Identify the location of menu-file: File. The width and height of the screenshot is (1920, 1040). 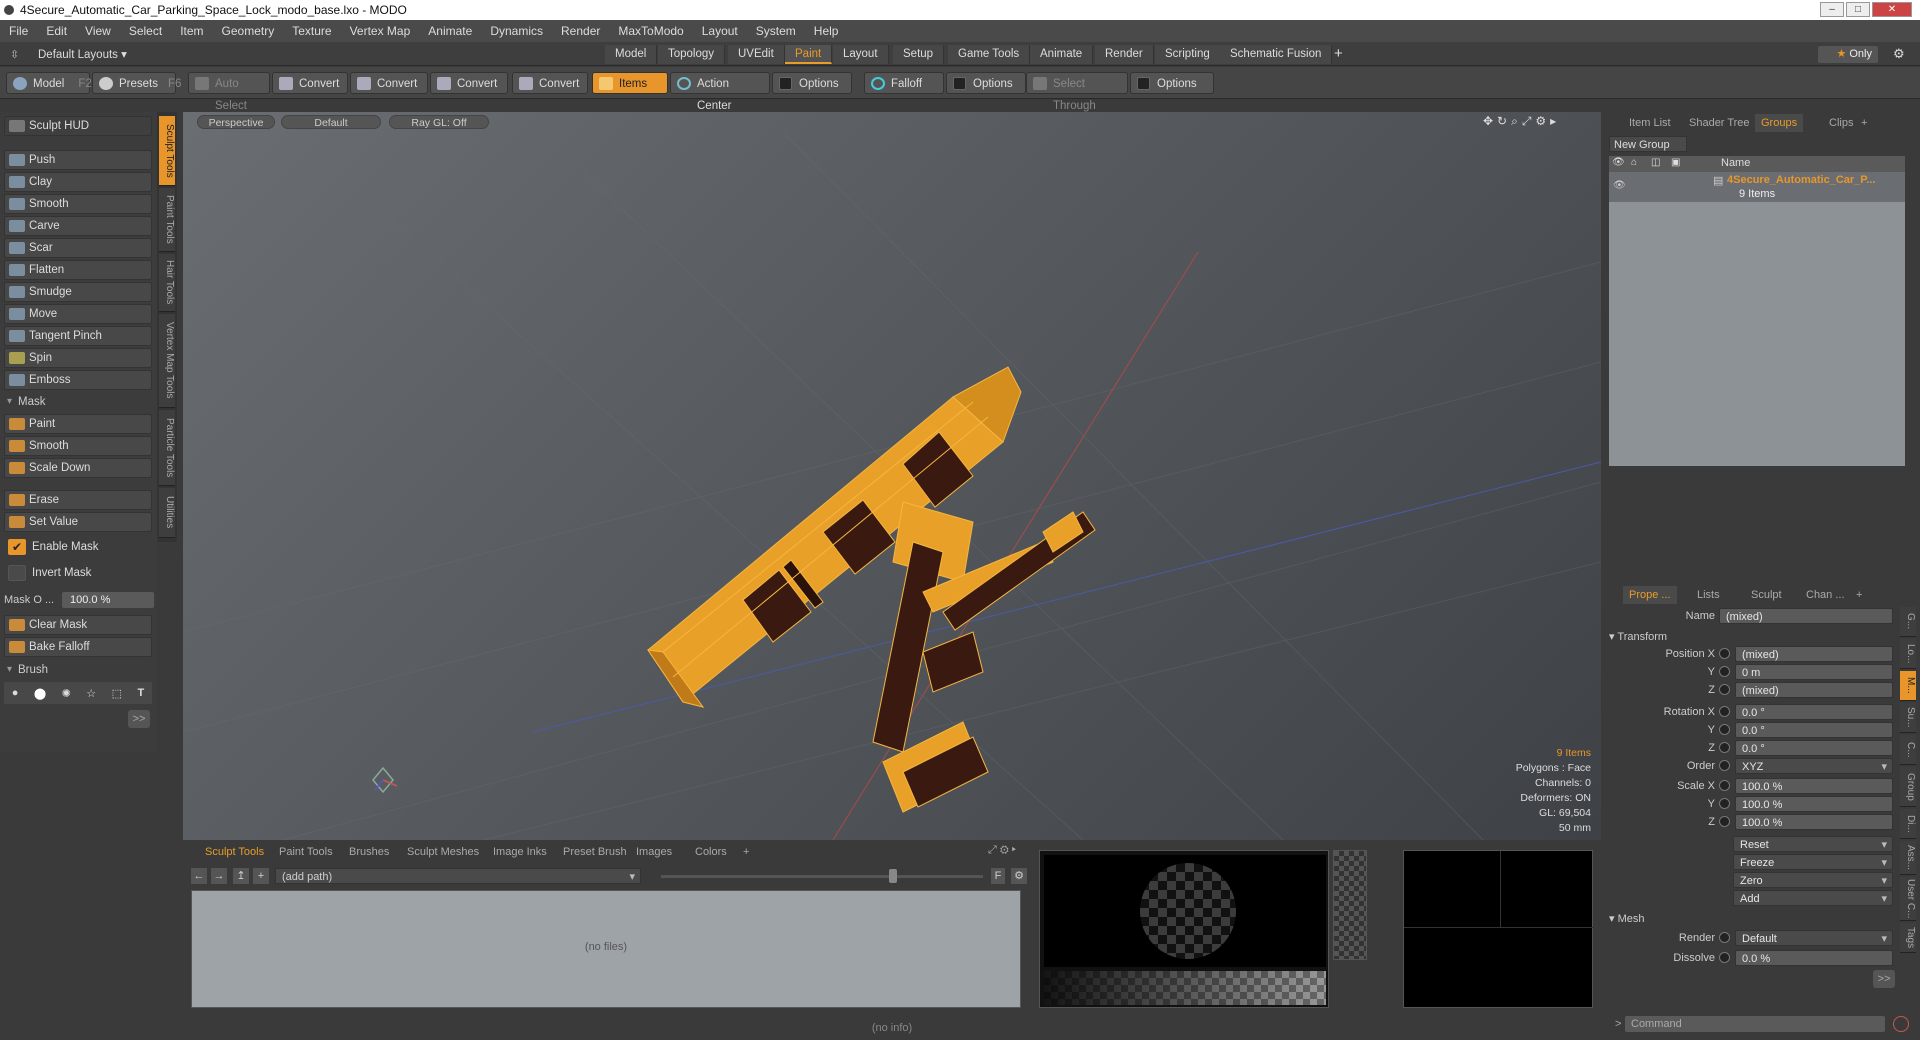
(18, 31).